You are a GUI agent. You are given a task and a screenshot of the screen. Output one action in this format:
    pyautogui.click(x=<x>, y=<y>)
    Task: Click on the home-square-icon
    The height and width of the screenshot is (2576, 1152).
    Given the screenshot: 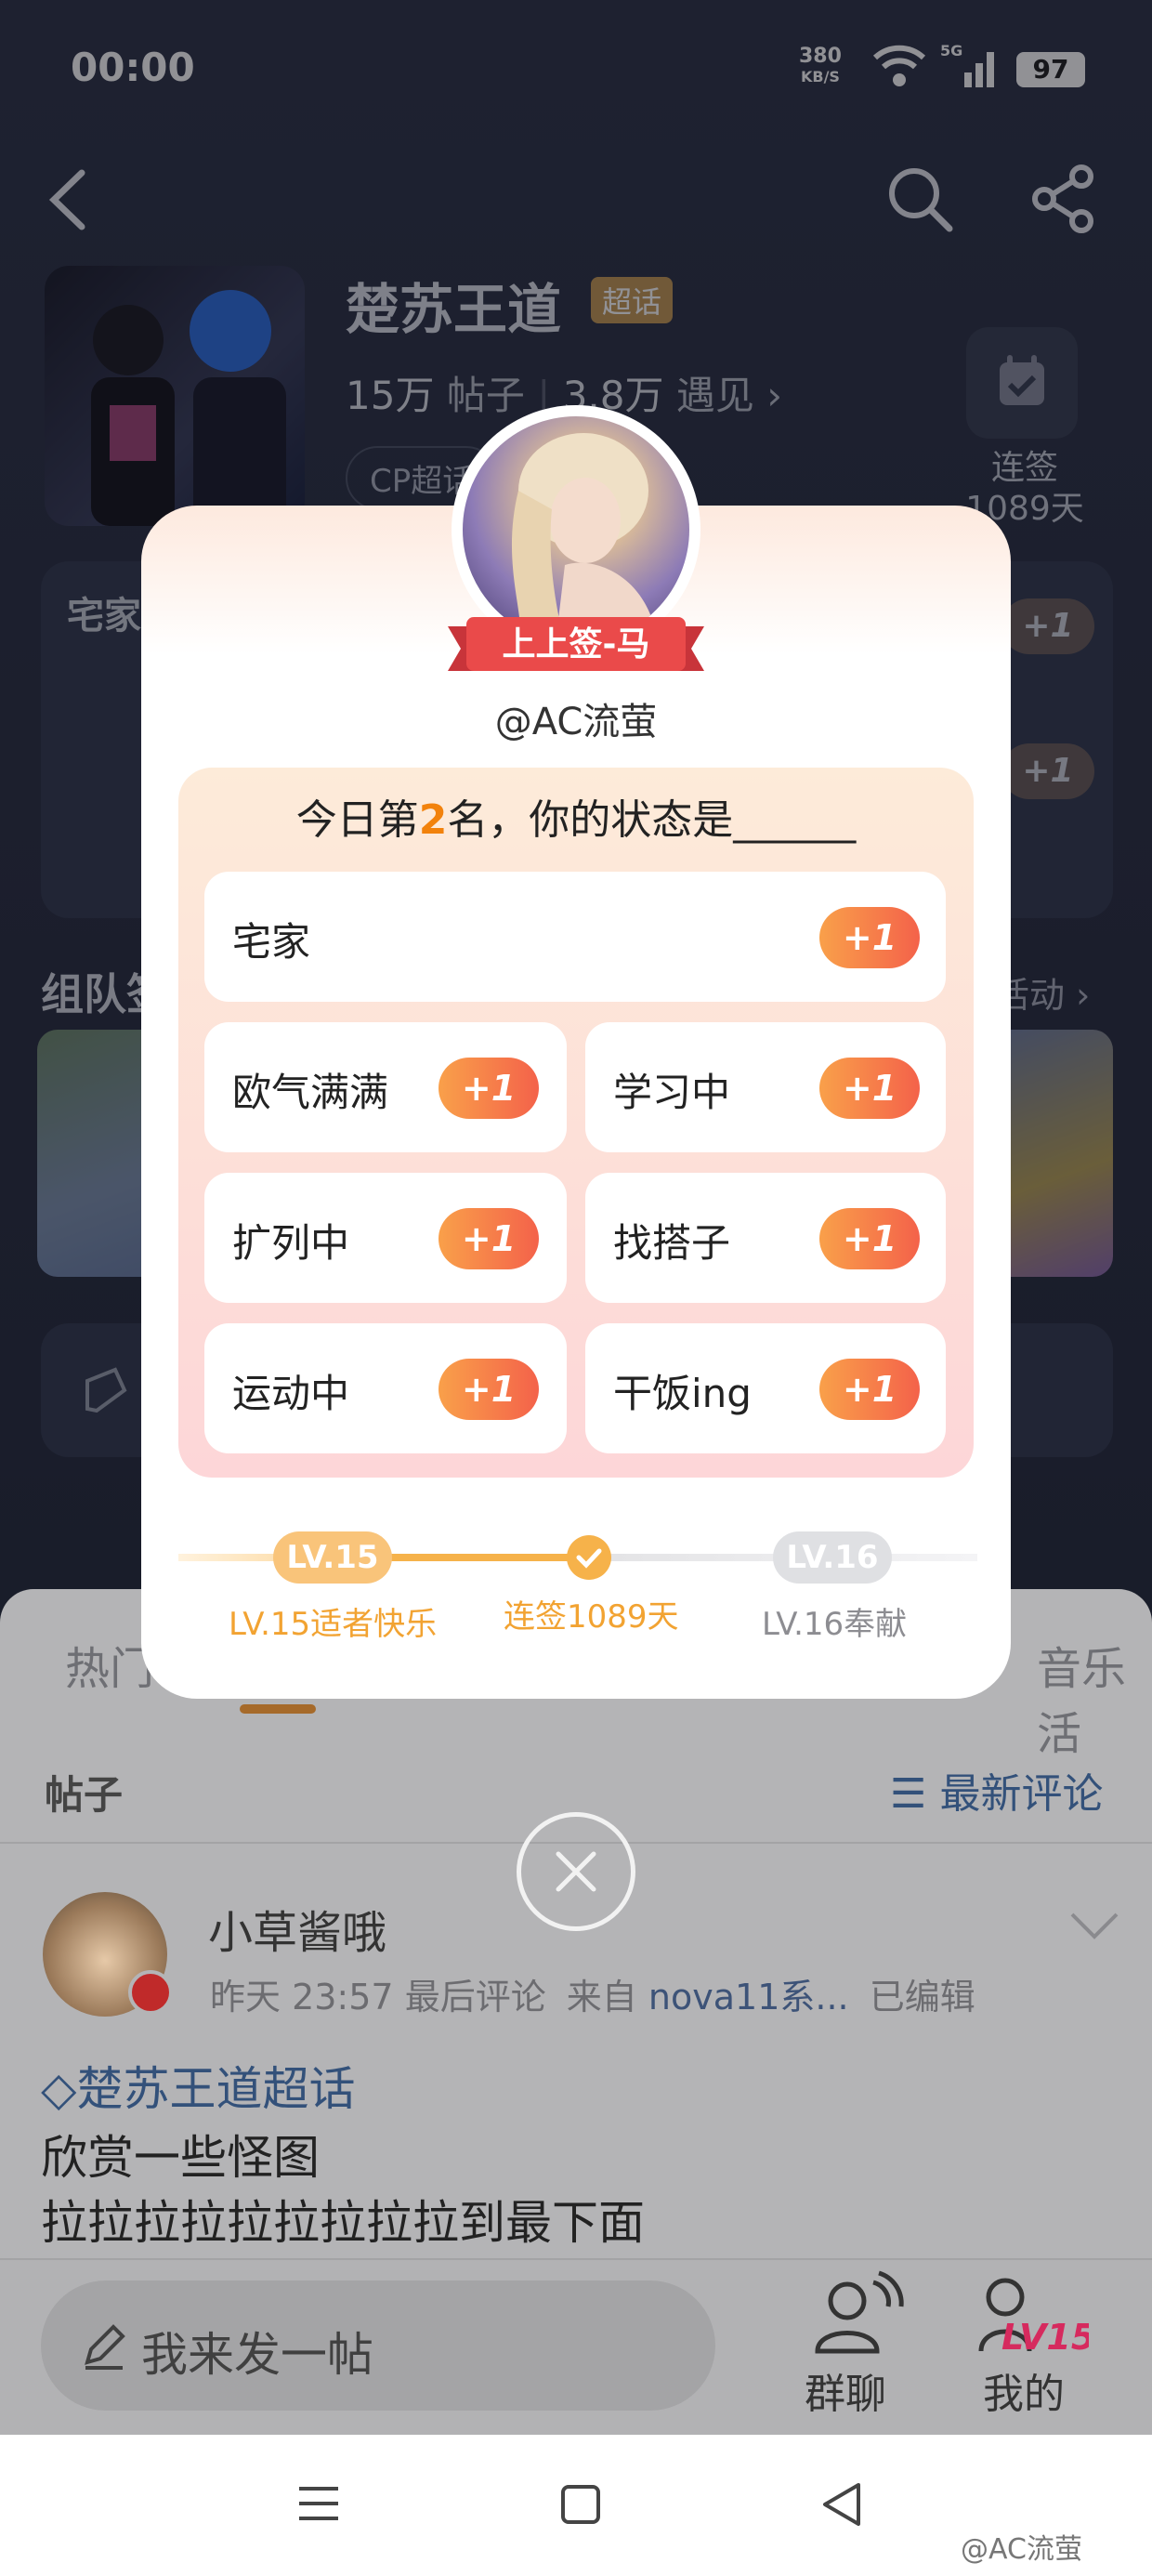 What is the action you would take?
    pyautogui.click(x=580, y=2504)
    